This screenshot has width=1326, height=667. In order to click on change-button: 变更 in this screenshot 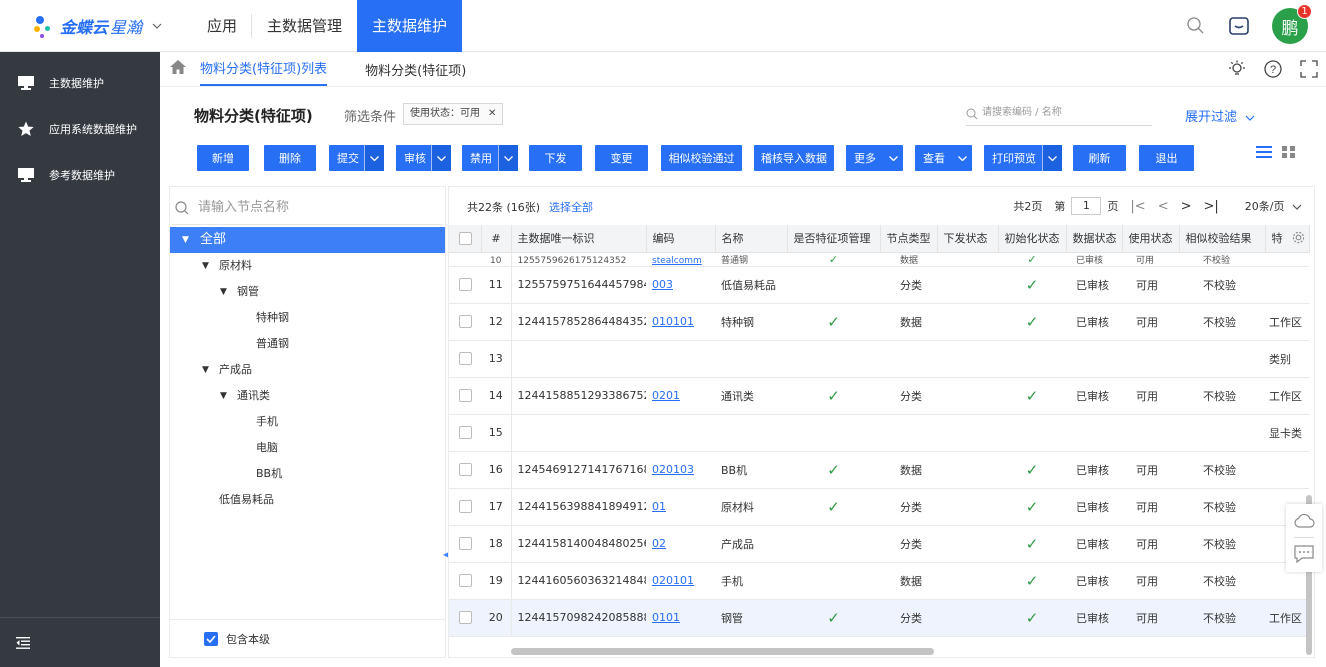, I will do `click(621, 158)`.